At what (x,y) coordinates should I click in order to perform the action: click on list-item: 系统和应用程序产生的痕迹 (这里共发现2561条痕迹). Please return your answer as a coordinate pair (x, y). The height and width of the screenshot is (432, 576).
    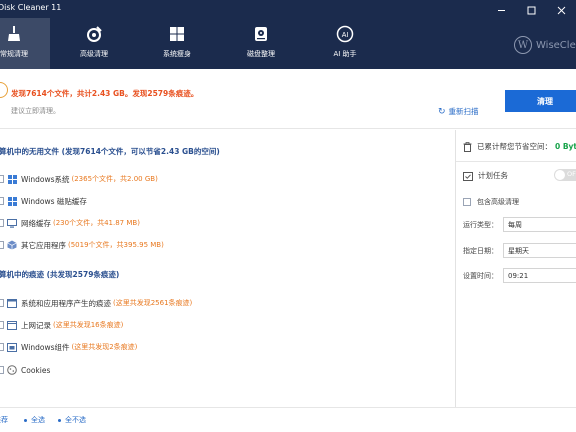
    Looking at the image, I should click on (96, 303).